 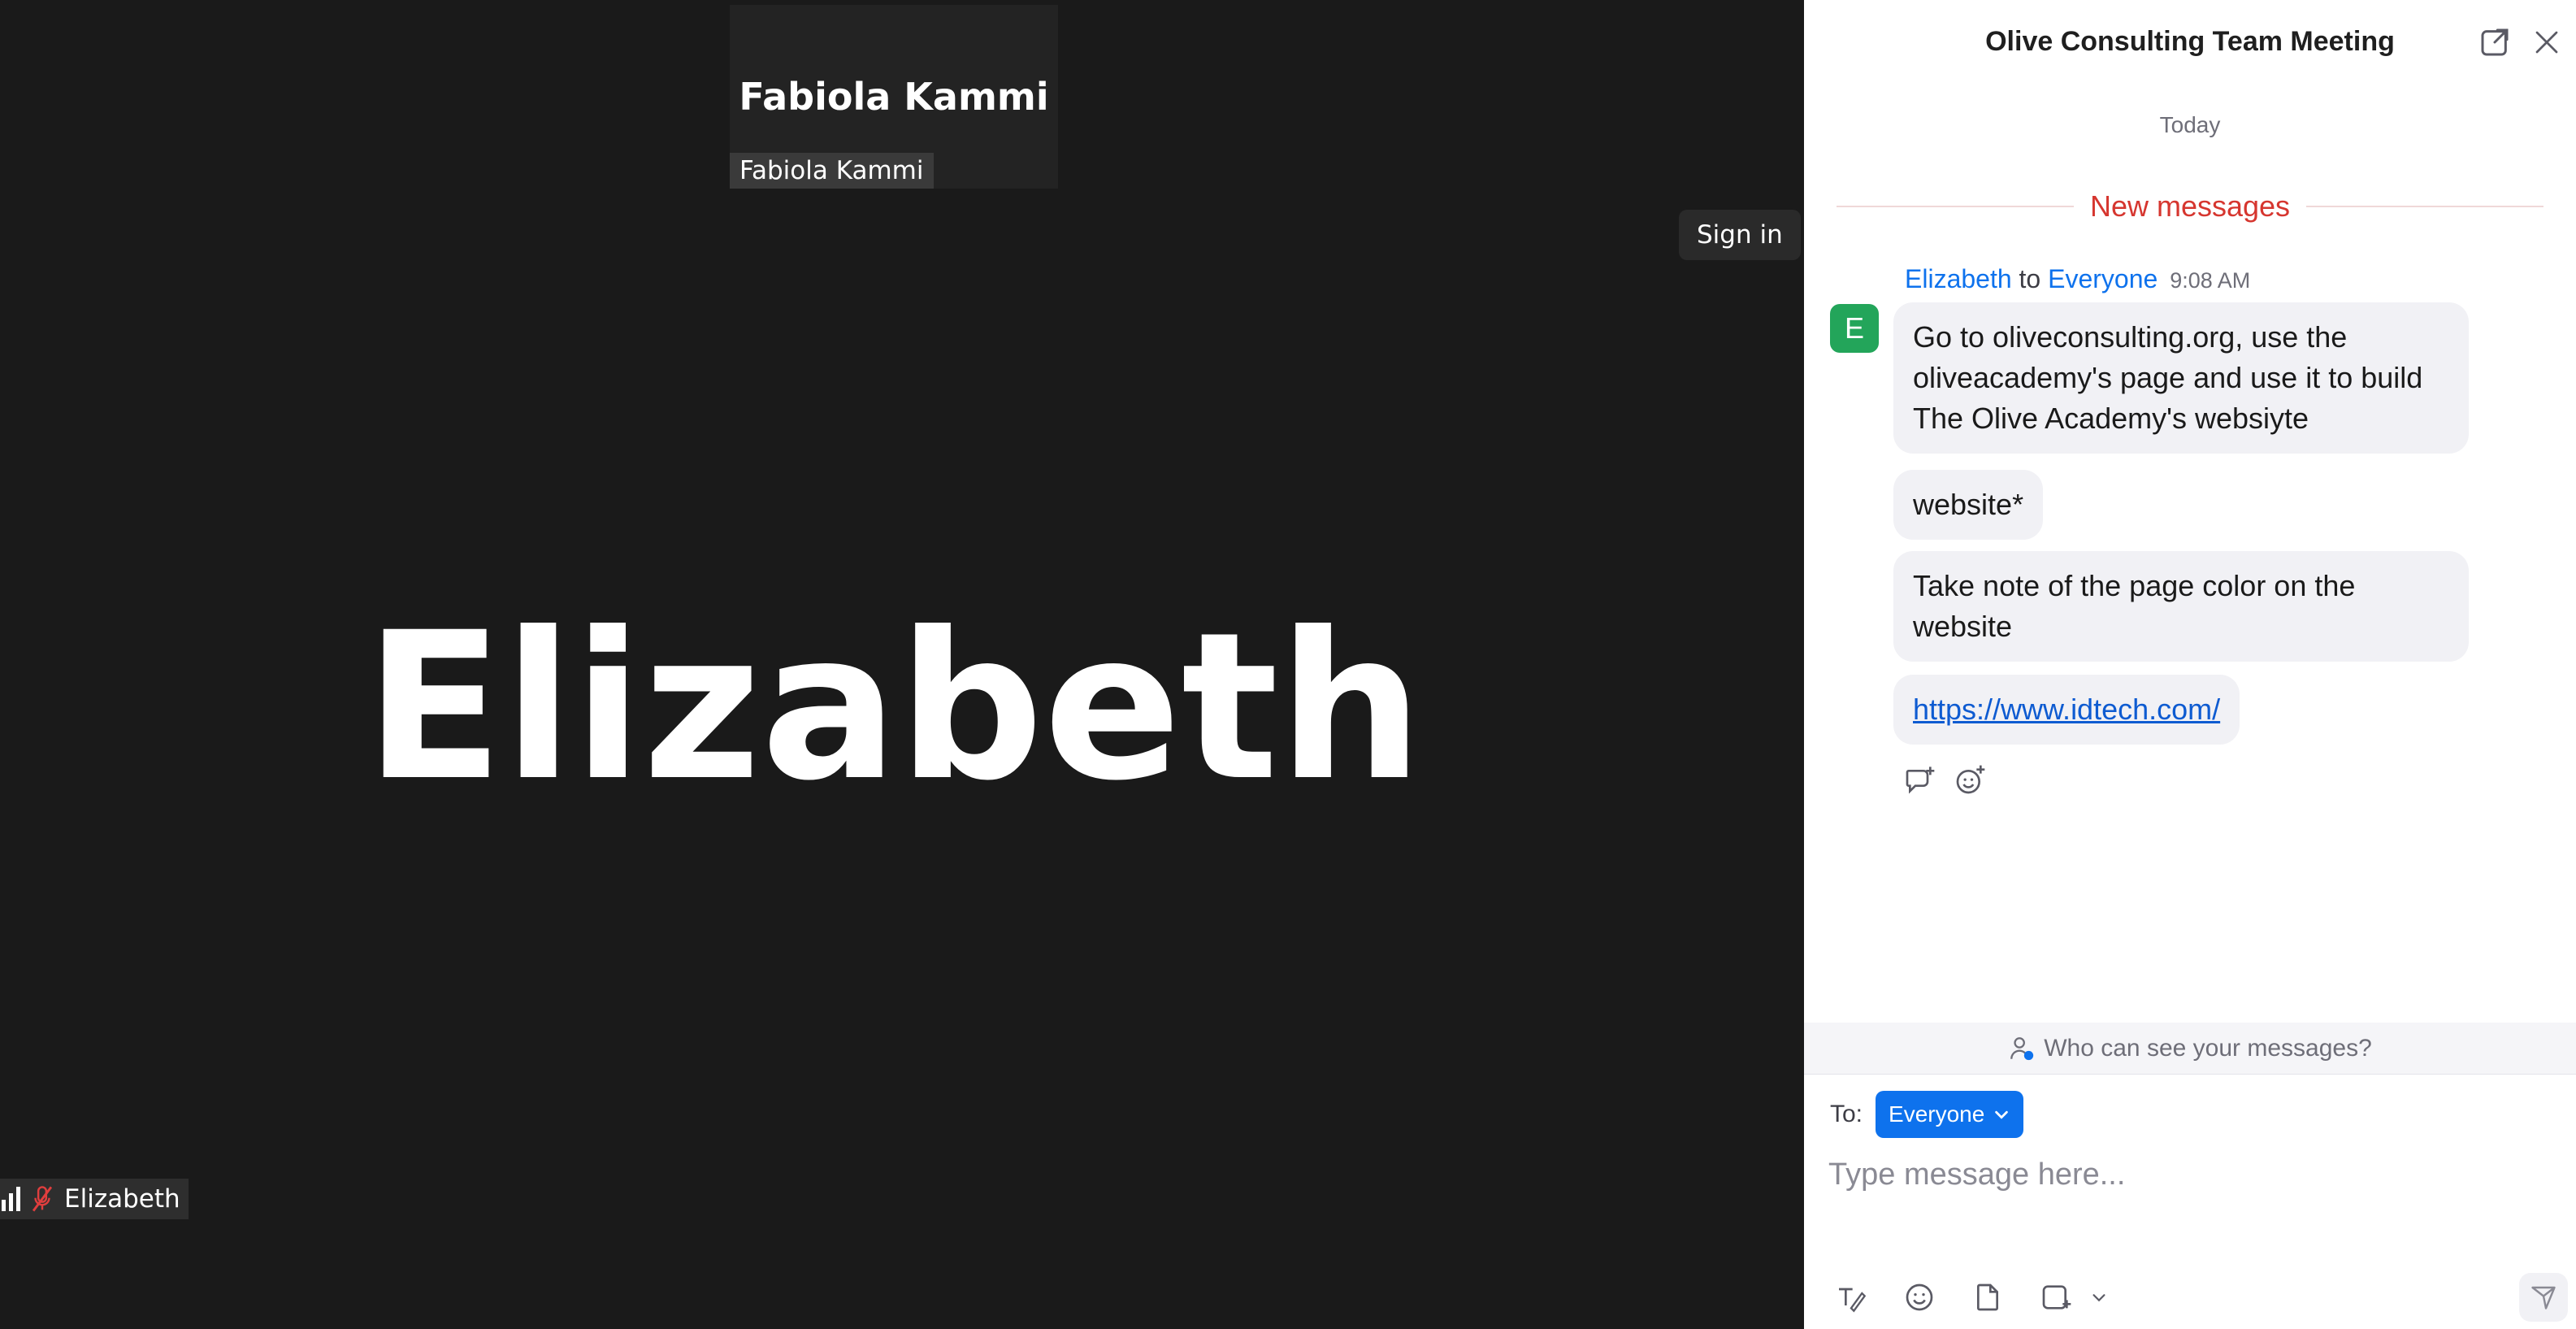 I want to click on recipient-name: Everyone, so click(x=2103, y=278).